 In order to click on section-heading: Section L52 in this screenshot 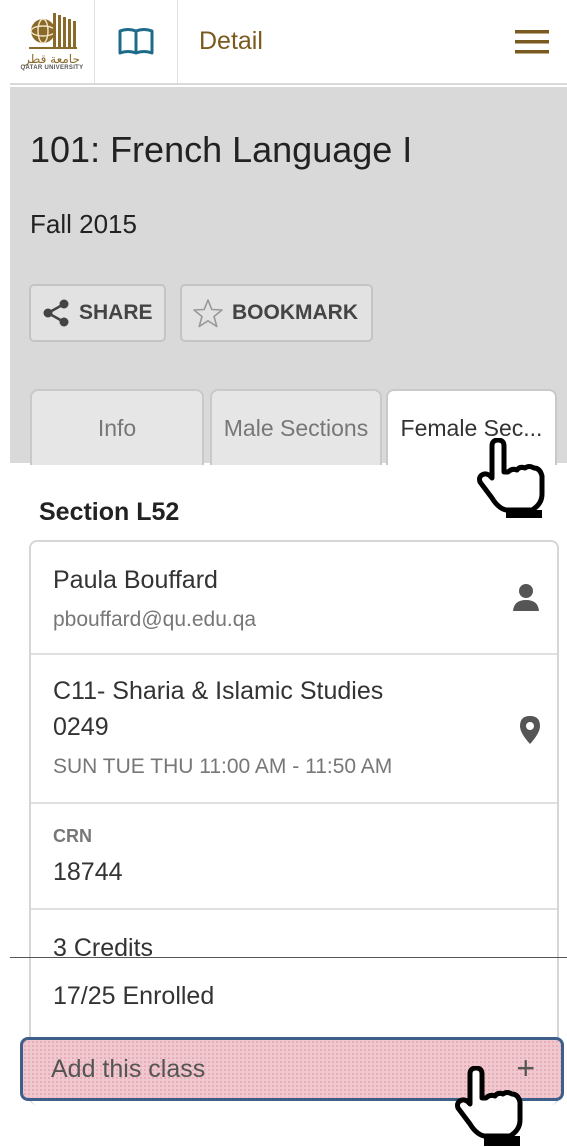, I will do `click(109, 512)`.